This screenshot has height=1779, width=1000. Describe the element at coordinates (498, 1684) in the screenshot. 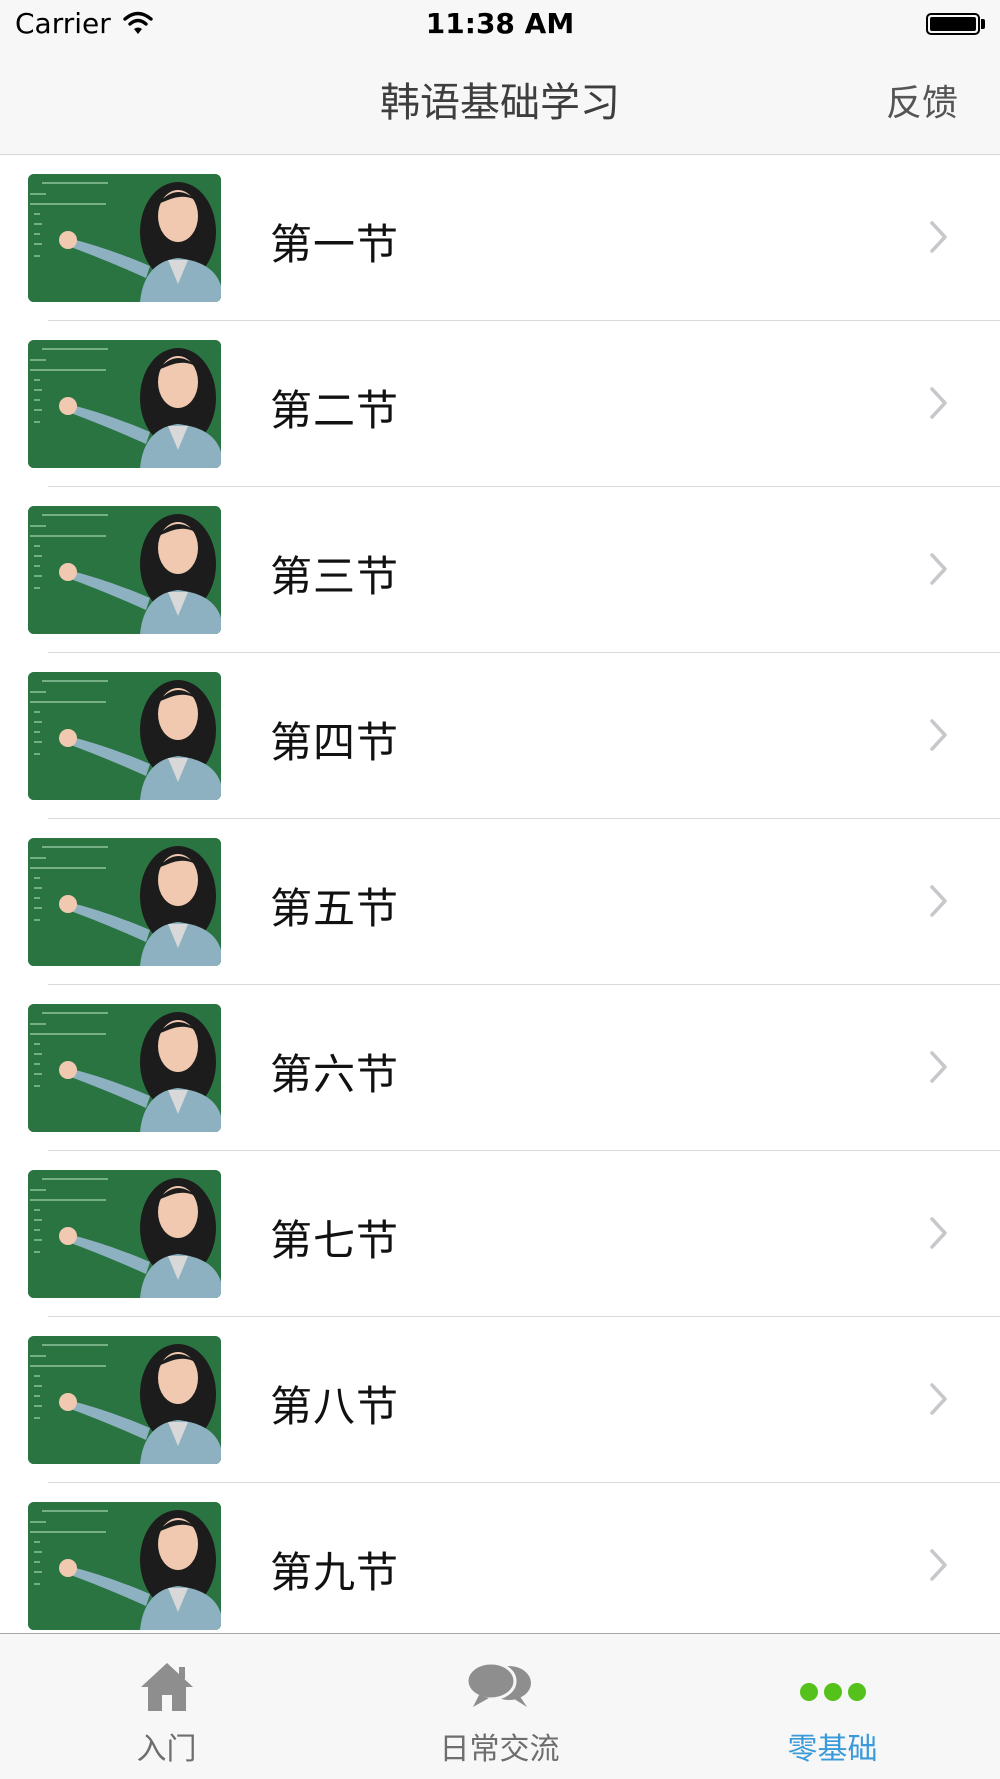

I see `chat-bubbles-icon` at that location.